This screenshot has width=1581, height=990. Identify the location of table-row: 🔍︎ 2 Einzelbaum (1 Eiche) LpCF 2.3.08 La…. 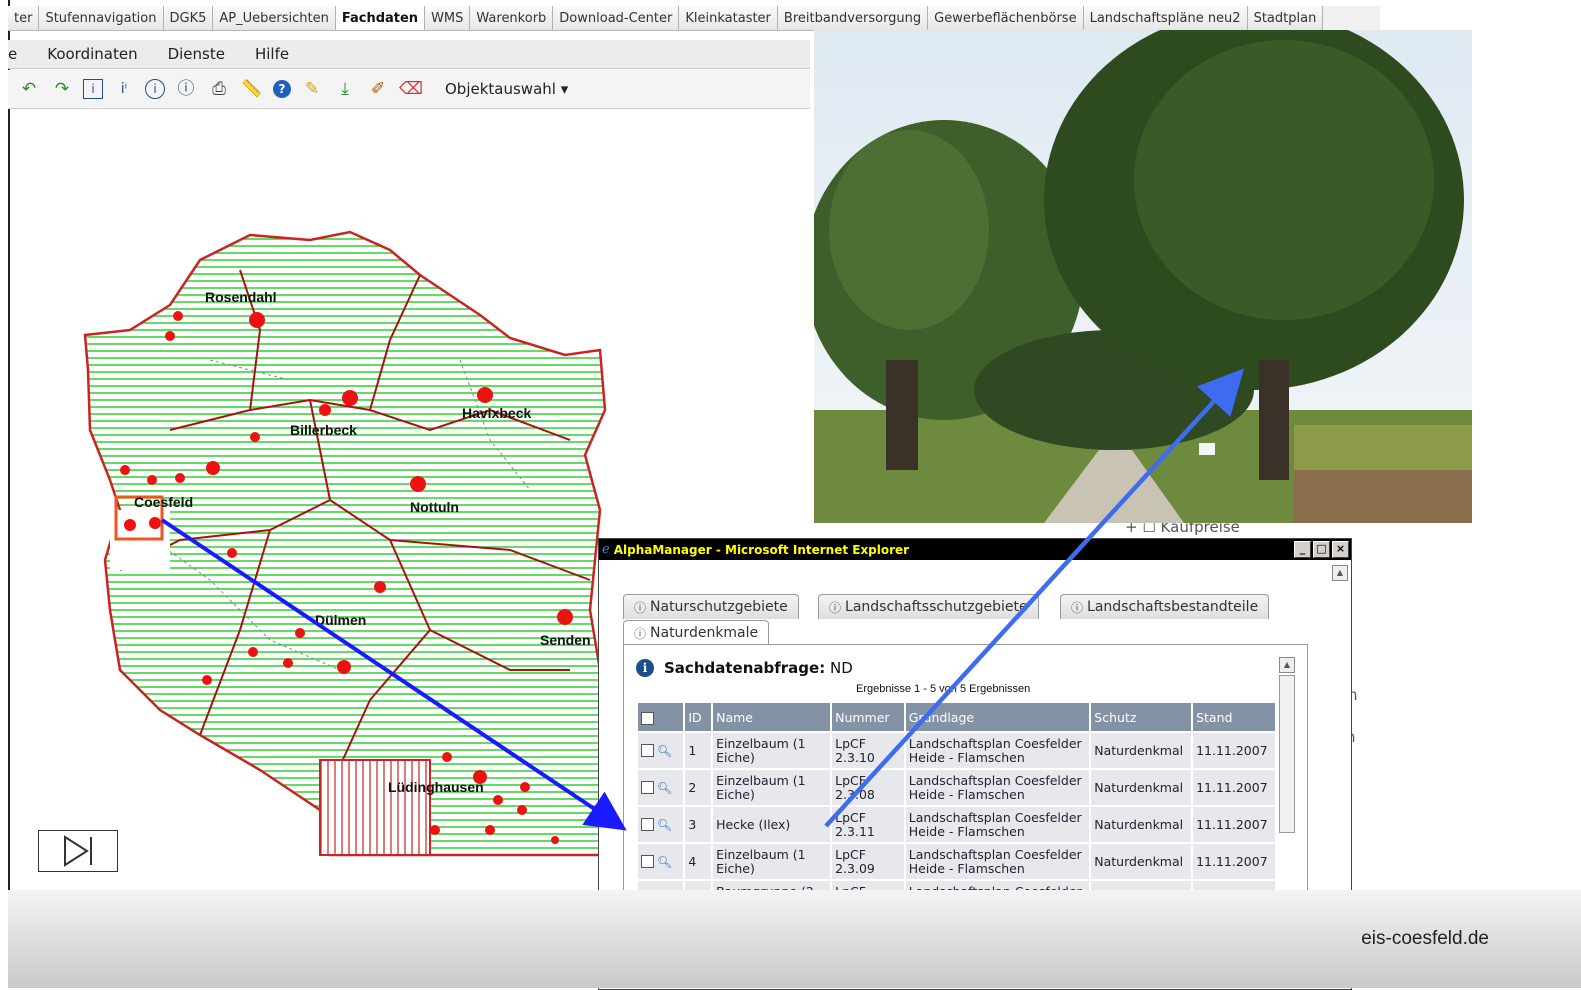
(956, 787).